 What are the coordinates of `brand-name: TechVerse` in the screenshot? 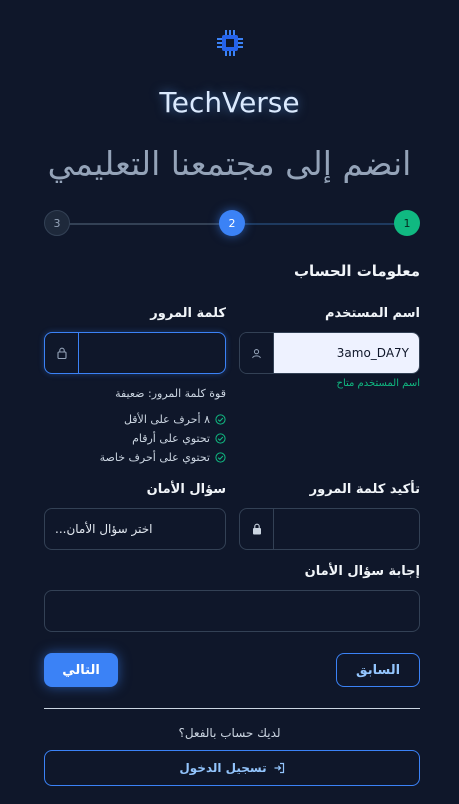 It's located at (229, 102).